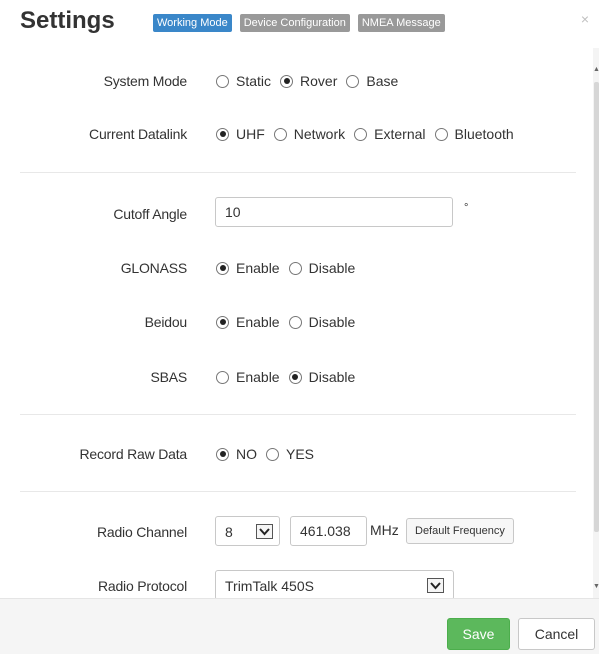 This screenshot has width=599, height=654. Describe the element at coordinates (150, 214) in the screenshot. I see `cutoff-angle-label: Cutoff Angle` at that location.